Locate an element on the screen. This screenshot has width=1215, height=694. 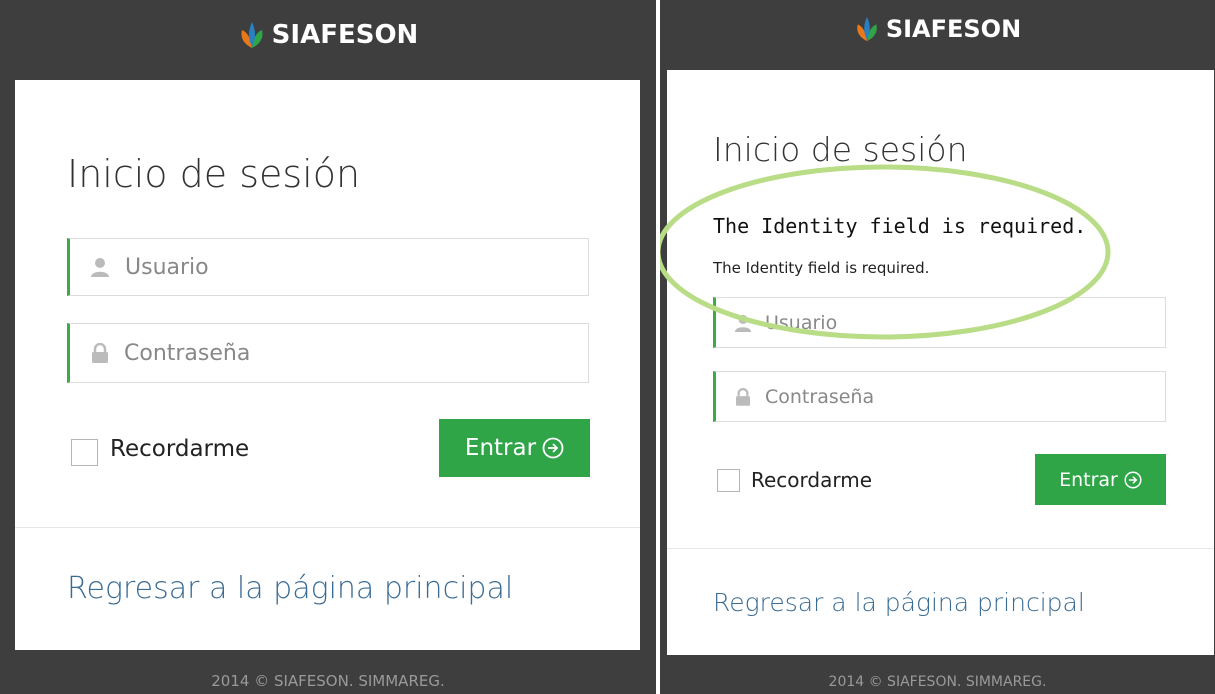
validation-summary: The Identity field is required. is located at coordinates (900, 226).